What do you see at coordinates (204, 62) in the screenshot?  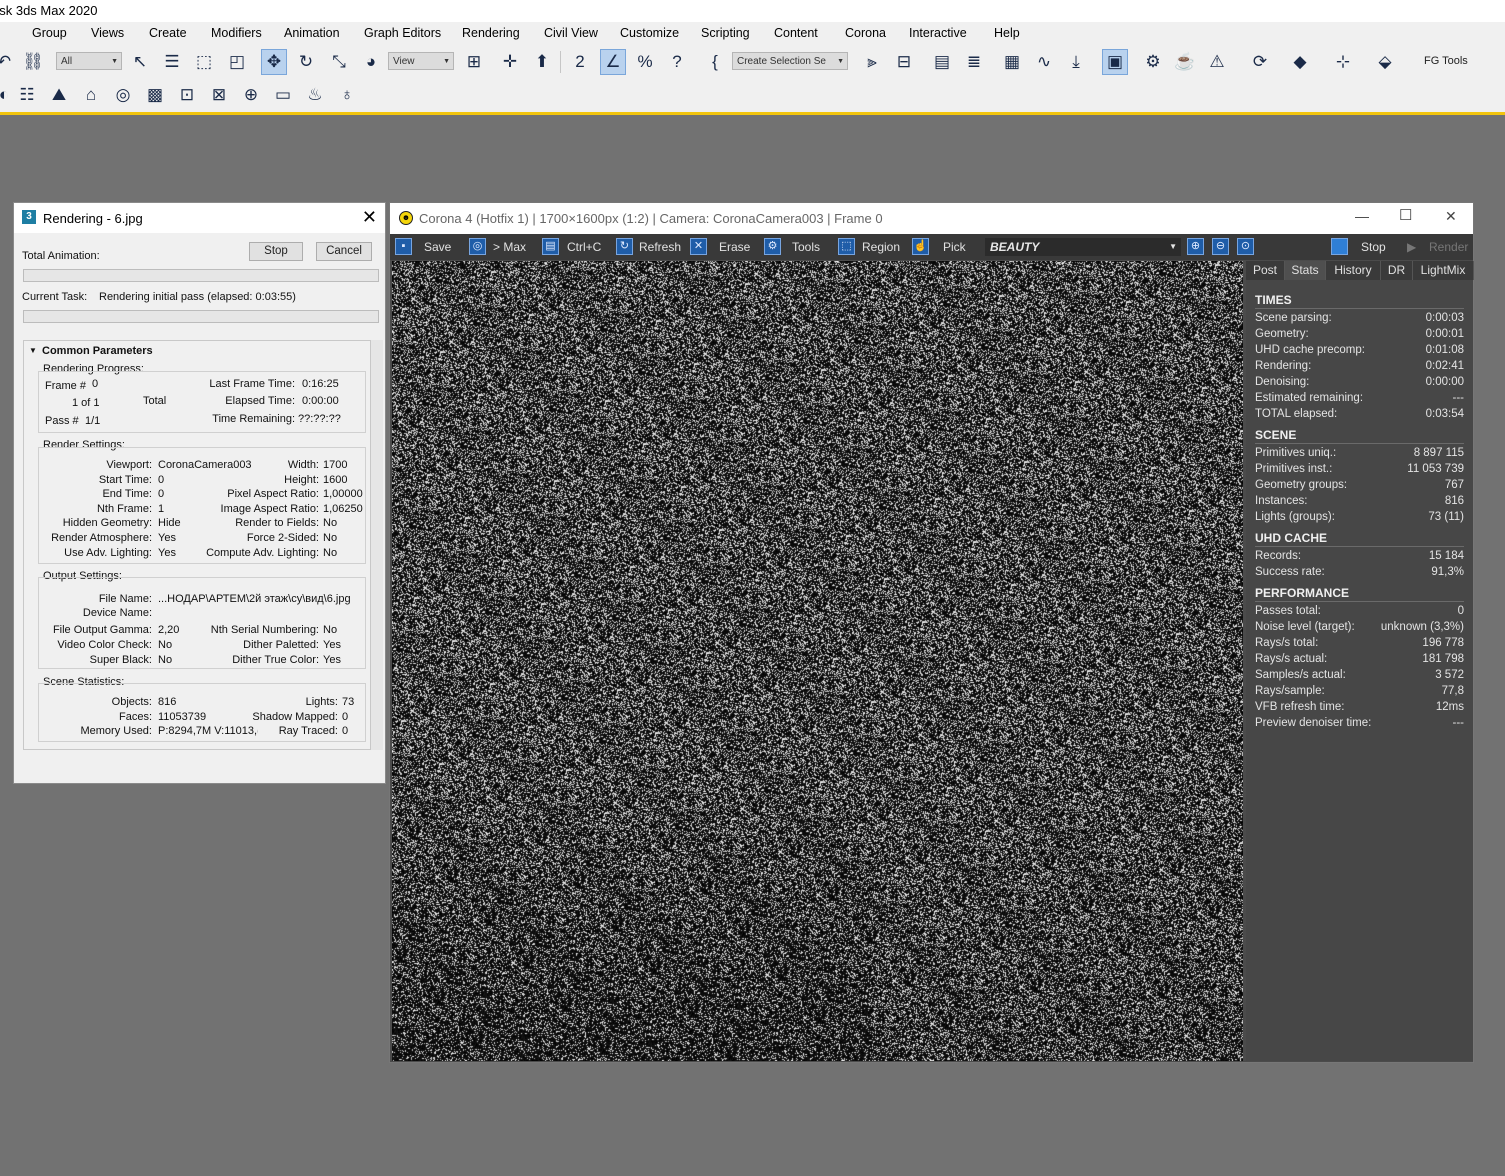 I see `rectangular-selection-icon: ⬚` at bounding box center [204, 62].